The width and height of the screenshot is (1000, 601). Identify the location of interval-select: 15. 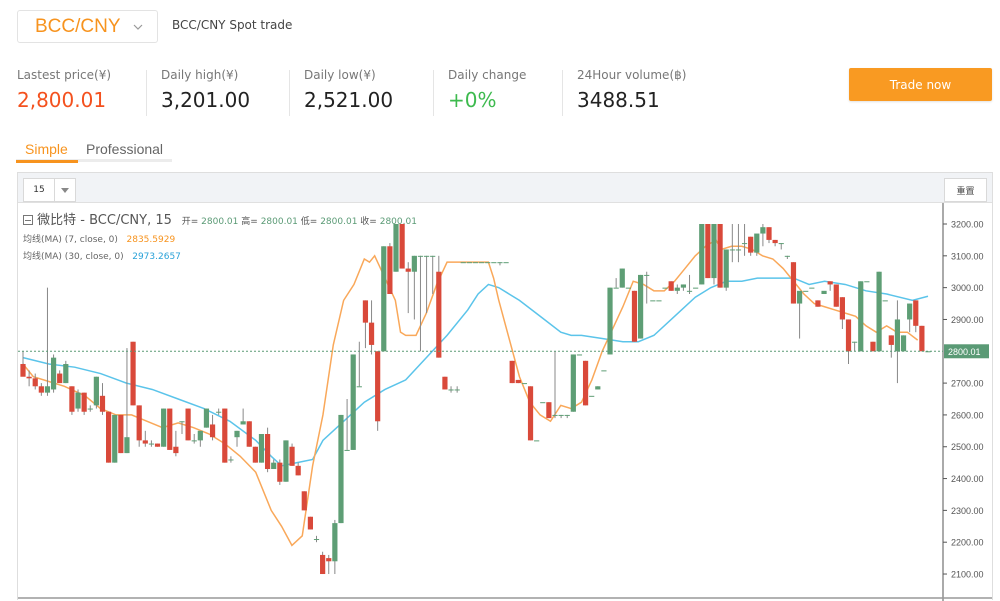
(49, 190).